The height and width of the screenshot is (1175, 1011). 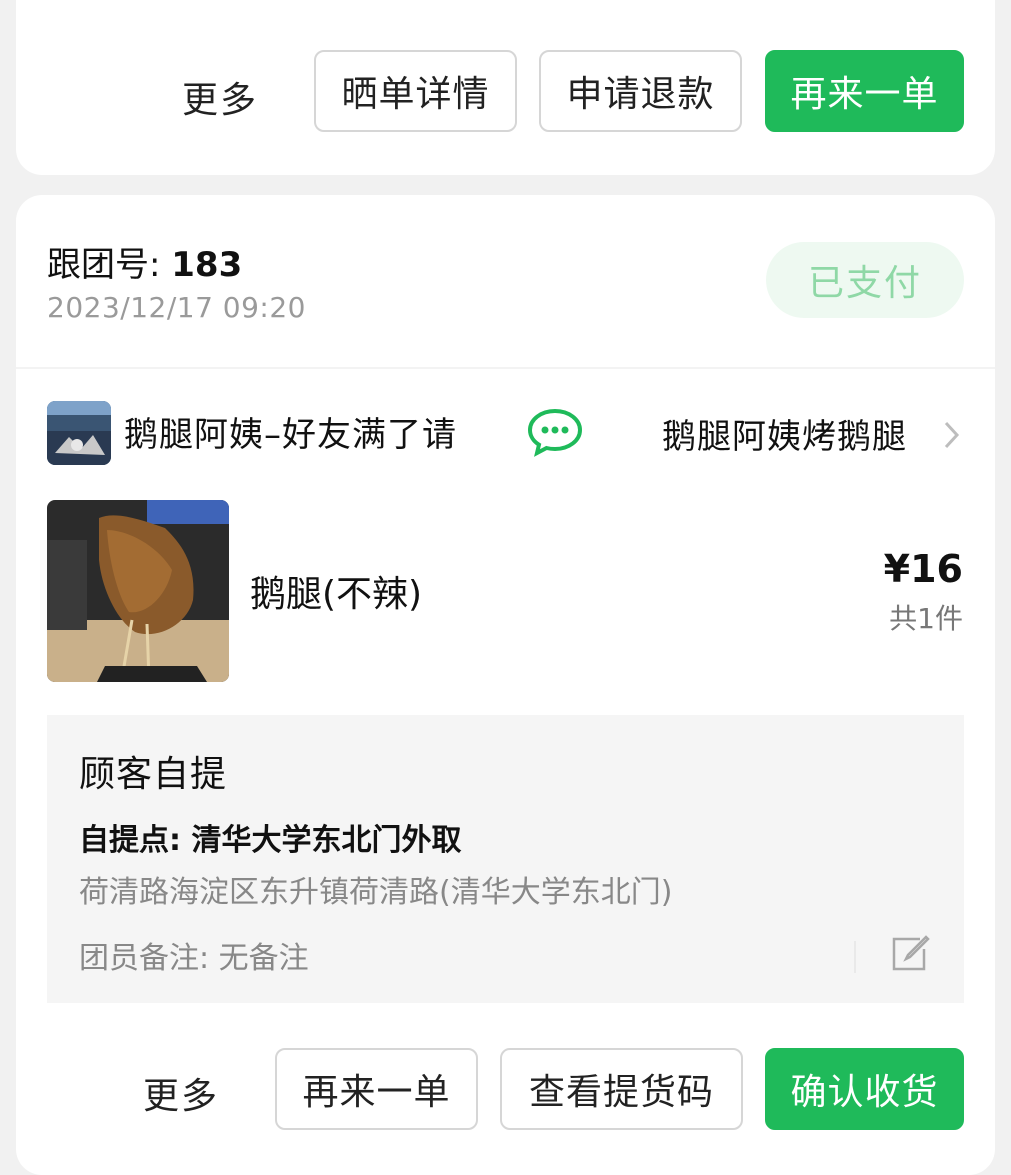 What do you see at coordinates (951, 435) in the screenshot?
I see `chevron-right-icon` at bounding box center [951, 435].